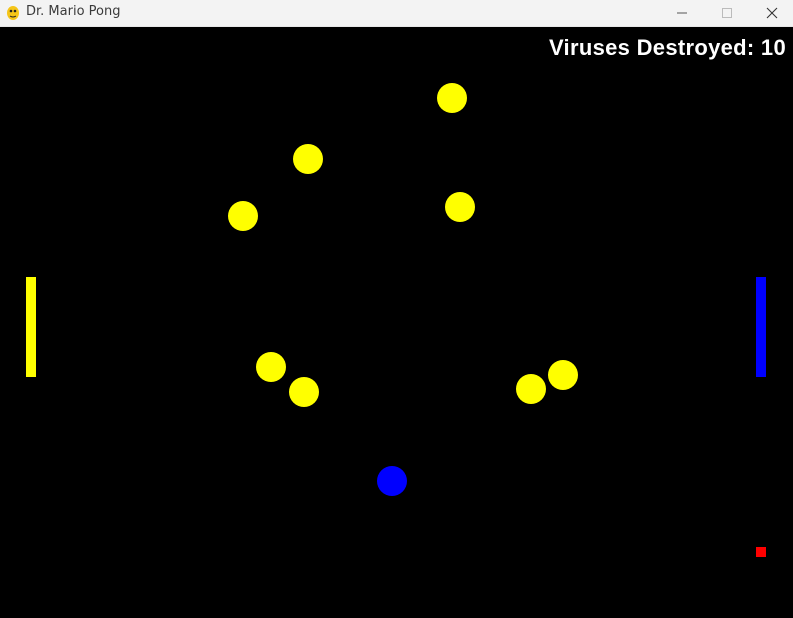 The image size is (793, 618). Describe the element at coordinates (396, 13) in the screenshot. I see `title-bar: Dr. Mario Pong` at that location.